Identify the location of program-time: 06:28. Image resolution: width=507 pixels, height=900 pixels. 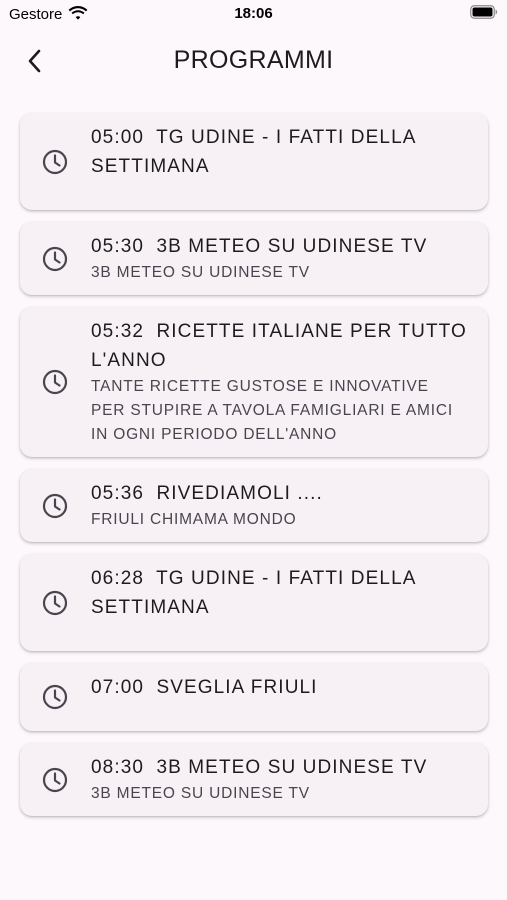
(118, 578).